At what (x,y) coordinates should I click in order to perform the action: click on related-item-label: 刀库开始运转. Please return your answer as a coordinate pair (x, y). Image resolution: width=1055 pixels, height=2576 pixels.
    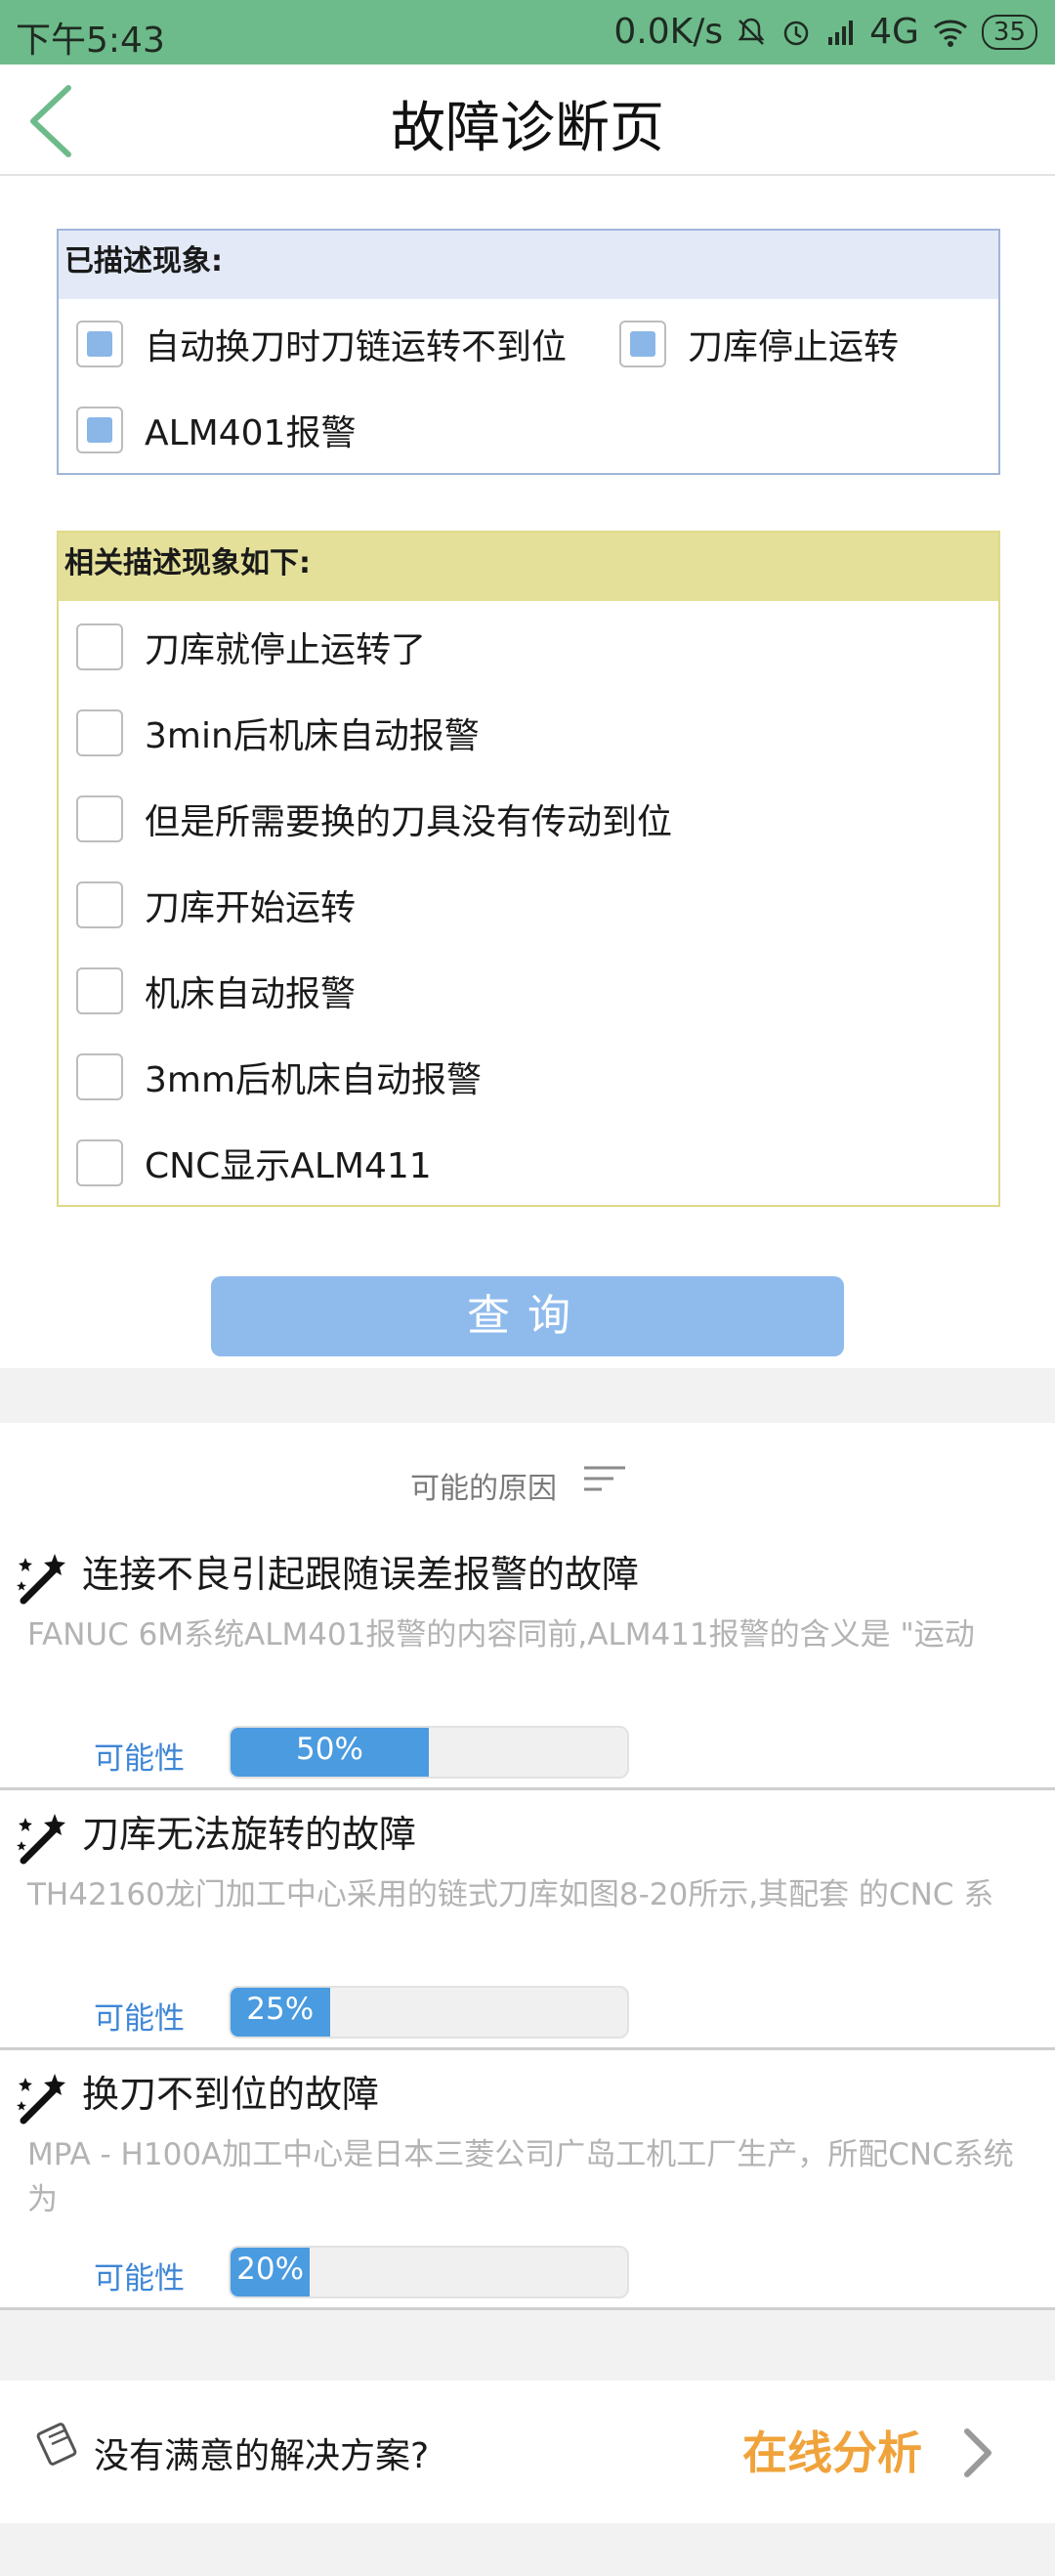
    Looking at the image, I should click on (251, 908).